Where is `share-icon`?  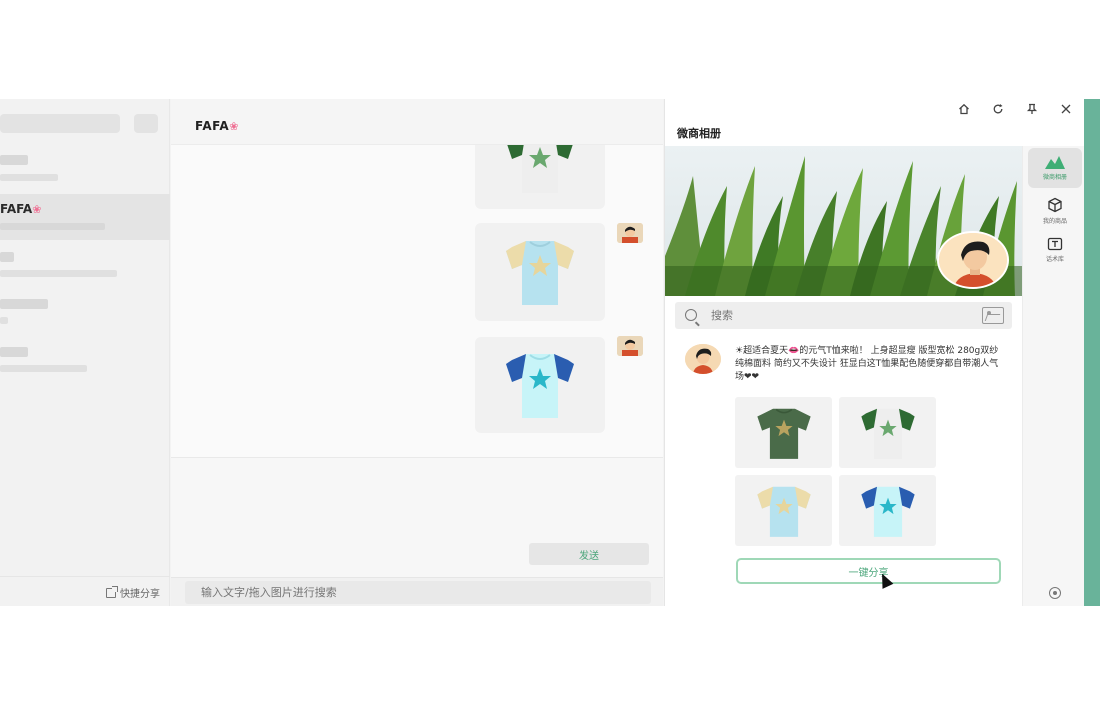 share-icon is located at coordinates (112, 591).